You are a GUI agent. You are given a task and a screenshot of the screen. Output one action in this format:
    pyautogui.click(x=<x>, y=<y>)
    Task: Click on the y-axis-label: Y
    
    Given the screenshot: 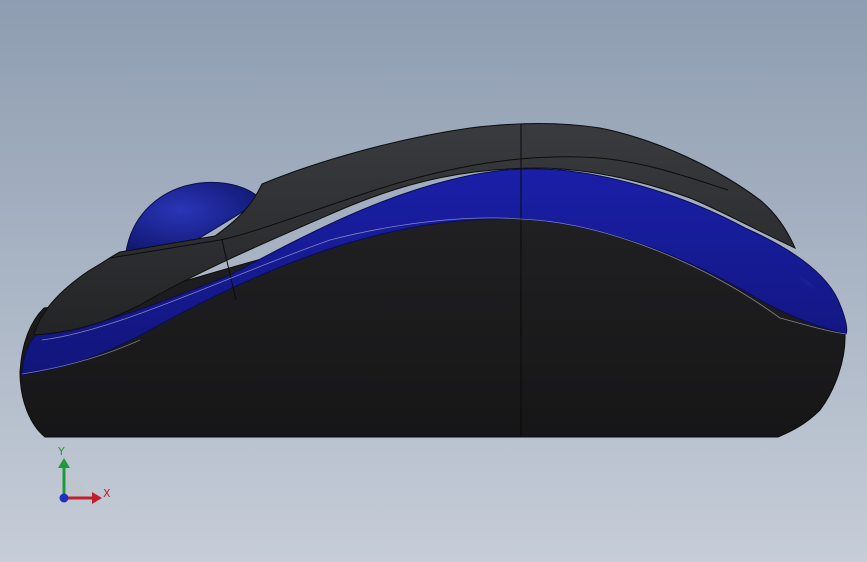 What is the action you would take?
    pyautogui.click(x=61, y=451)
    